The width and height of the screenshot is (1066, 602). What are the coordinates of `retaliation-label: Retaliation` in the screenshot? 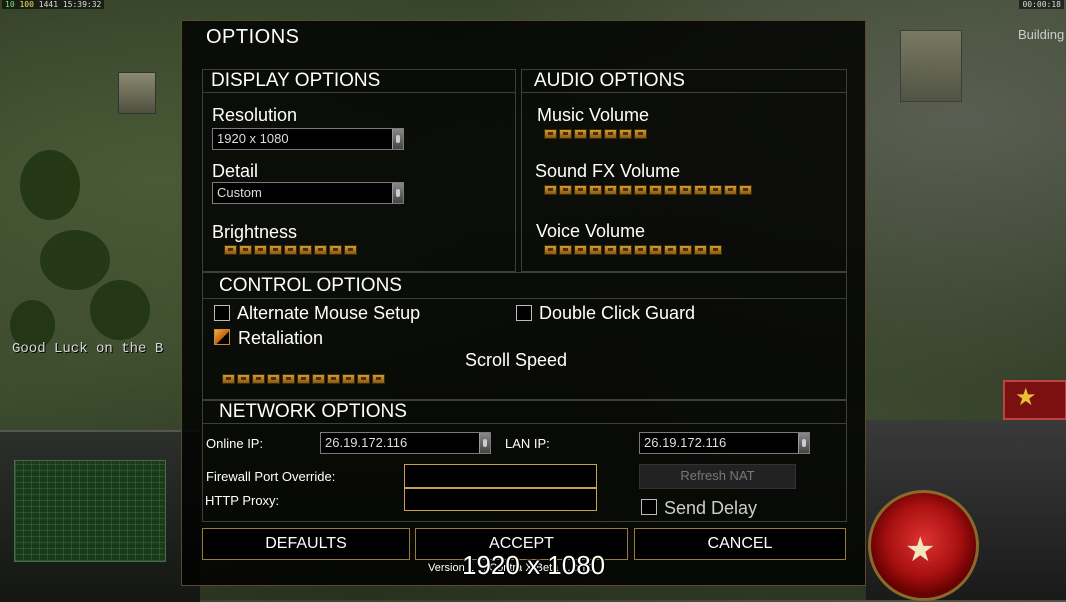 It's located at (280, 338).